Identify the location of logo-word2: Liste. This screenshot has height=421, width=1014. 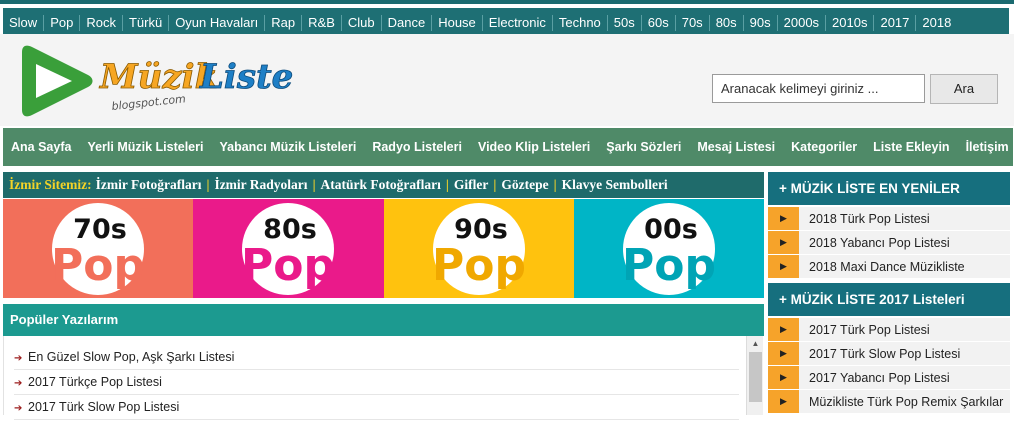
(246, 77).